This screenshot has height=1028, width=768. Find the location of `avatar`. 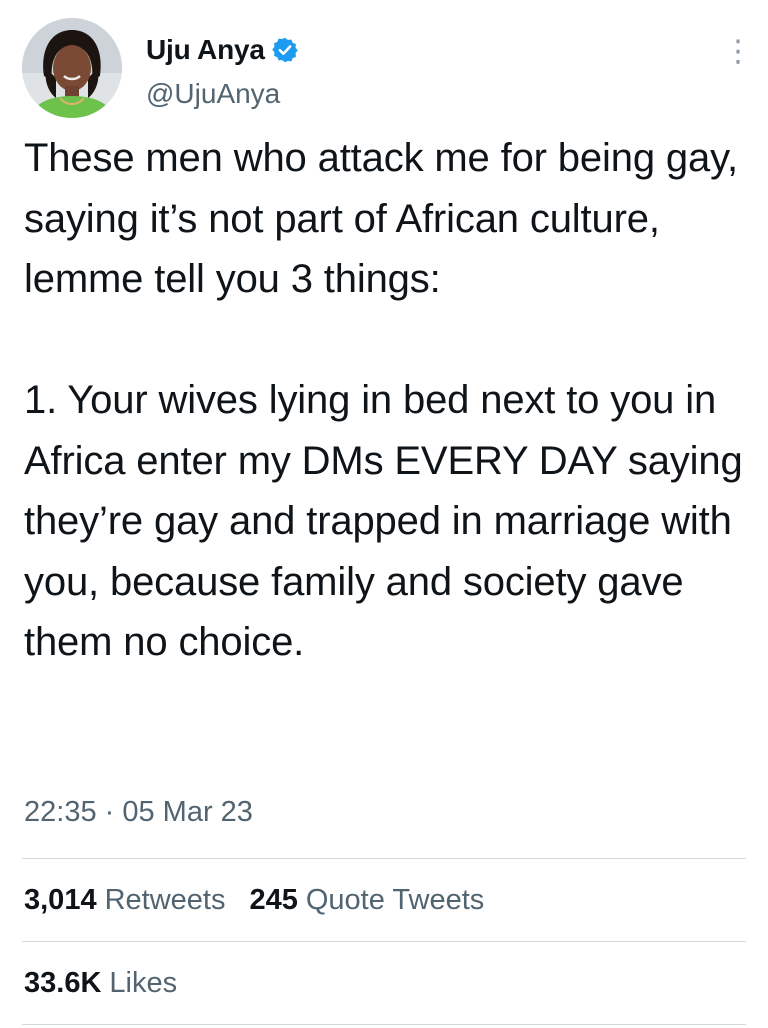

avatar is located at coordinates (72, 68).